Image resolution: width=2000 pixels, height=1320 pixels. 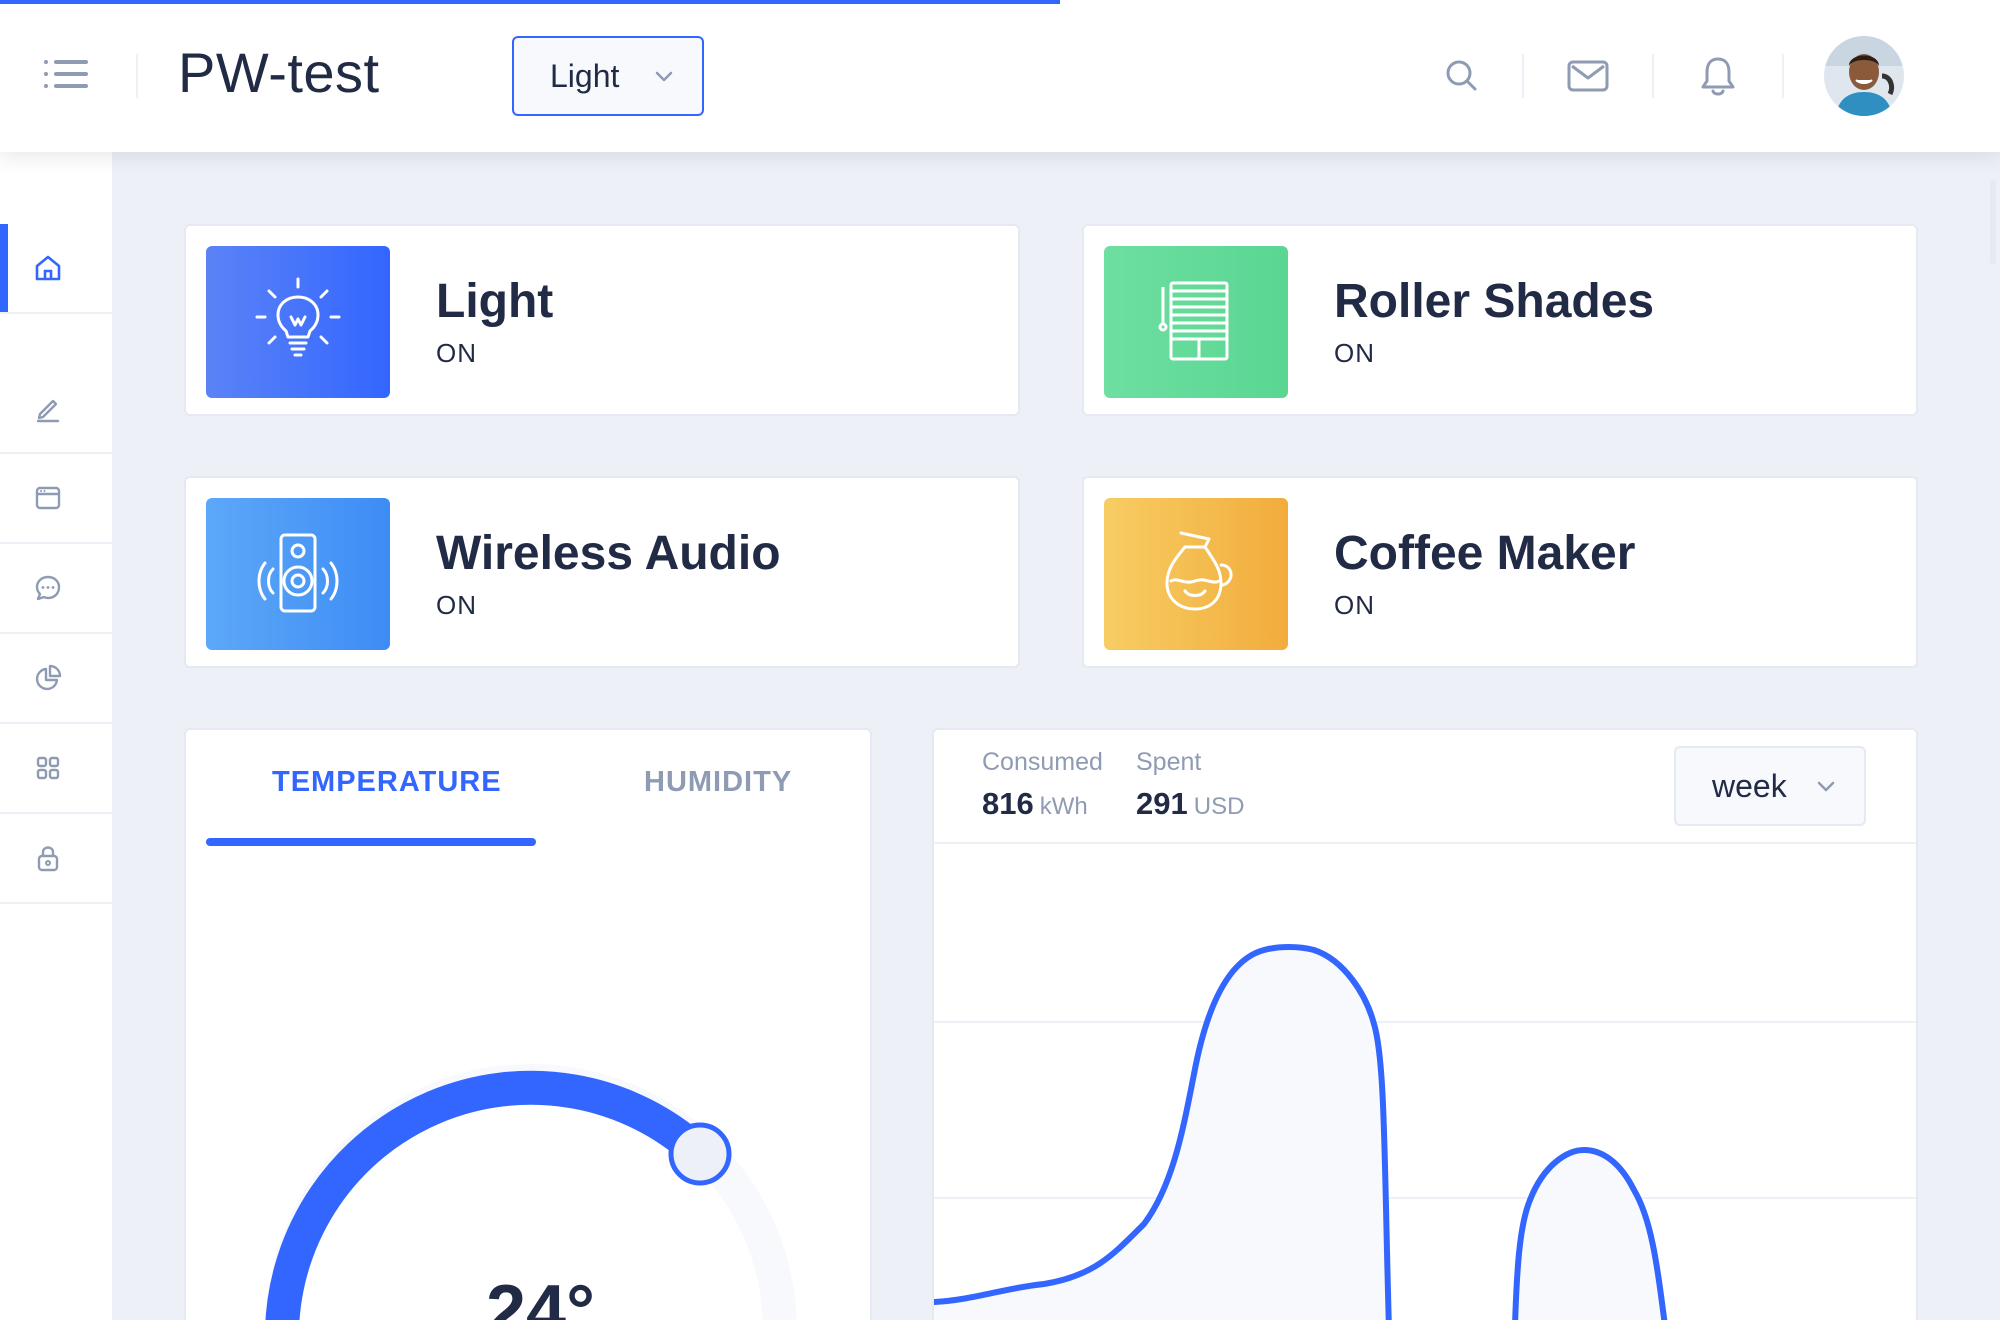 I want to click on spent-amount: 291, so click(x=1162, y=803).